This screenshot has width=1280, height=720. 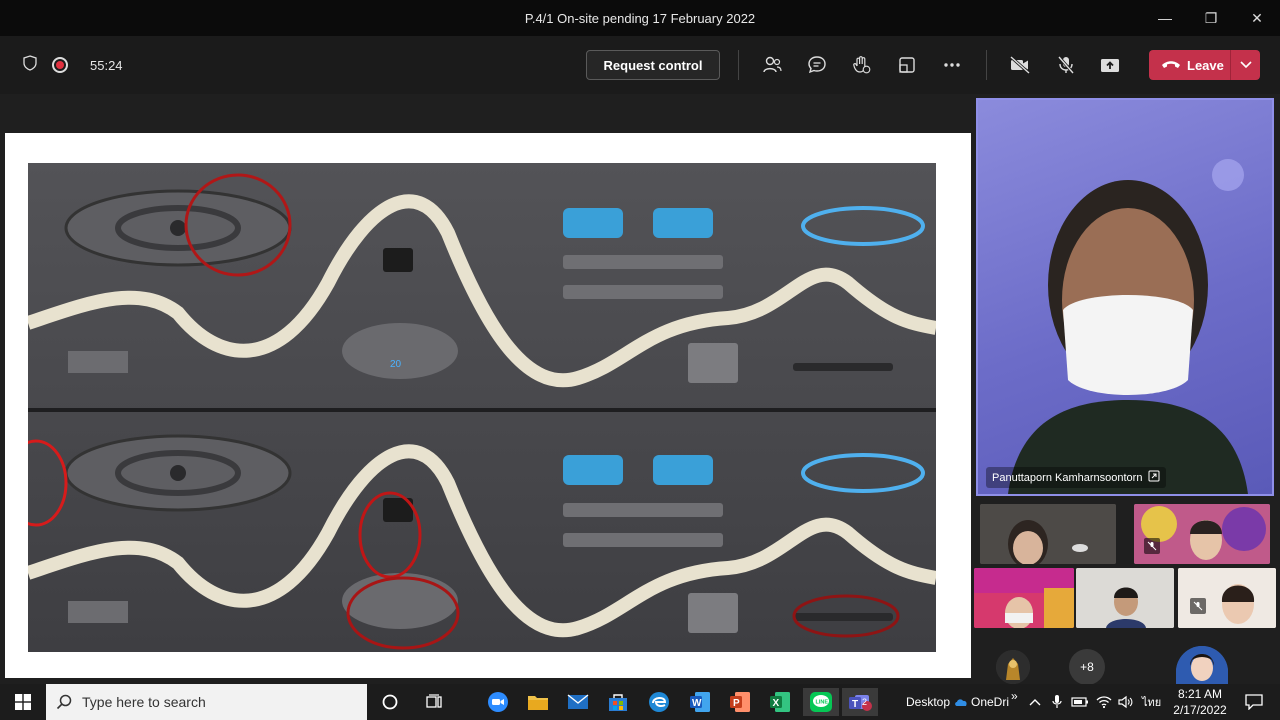 What do you see at coordinates (1014, 696) in the screenshot?
I see `toolbar-overflow-icon: »` at bounding box center [1014, 696].